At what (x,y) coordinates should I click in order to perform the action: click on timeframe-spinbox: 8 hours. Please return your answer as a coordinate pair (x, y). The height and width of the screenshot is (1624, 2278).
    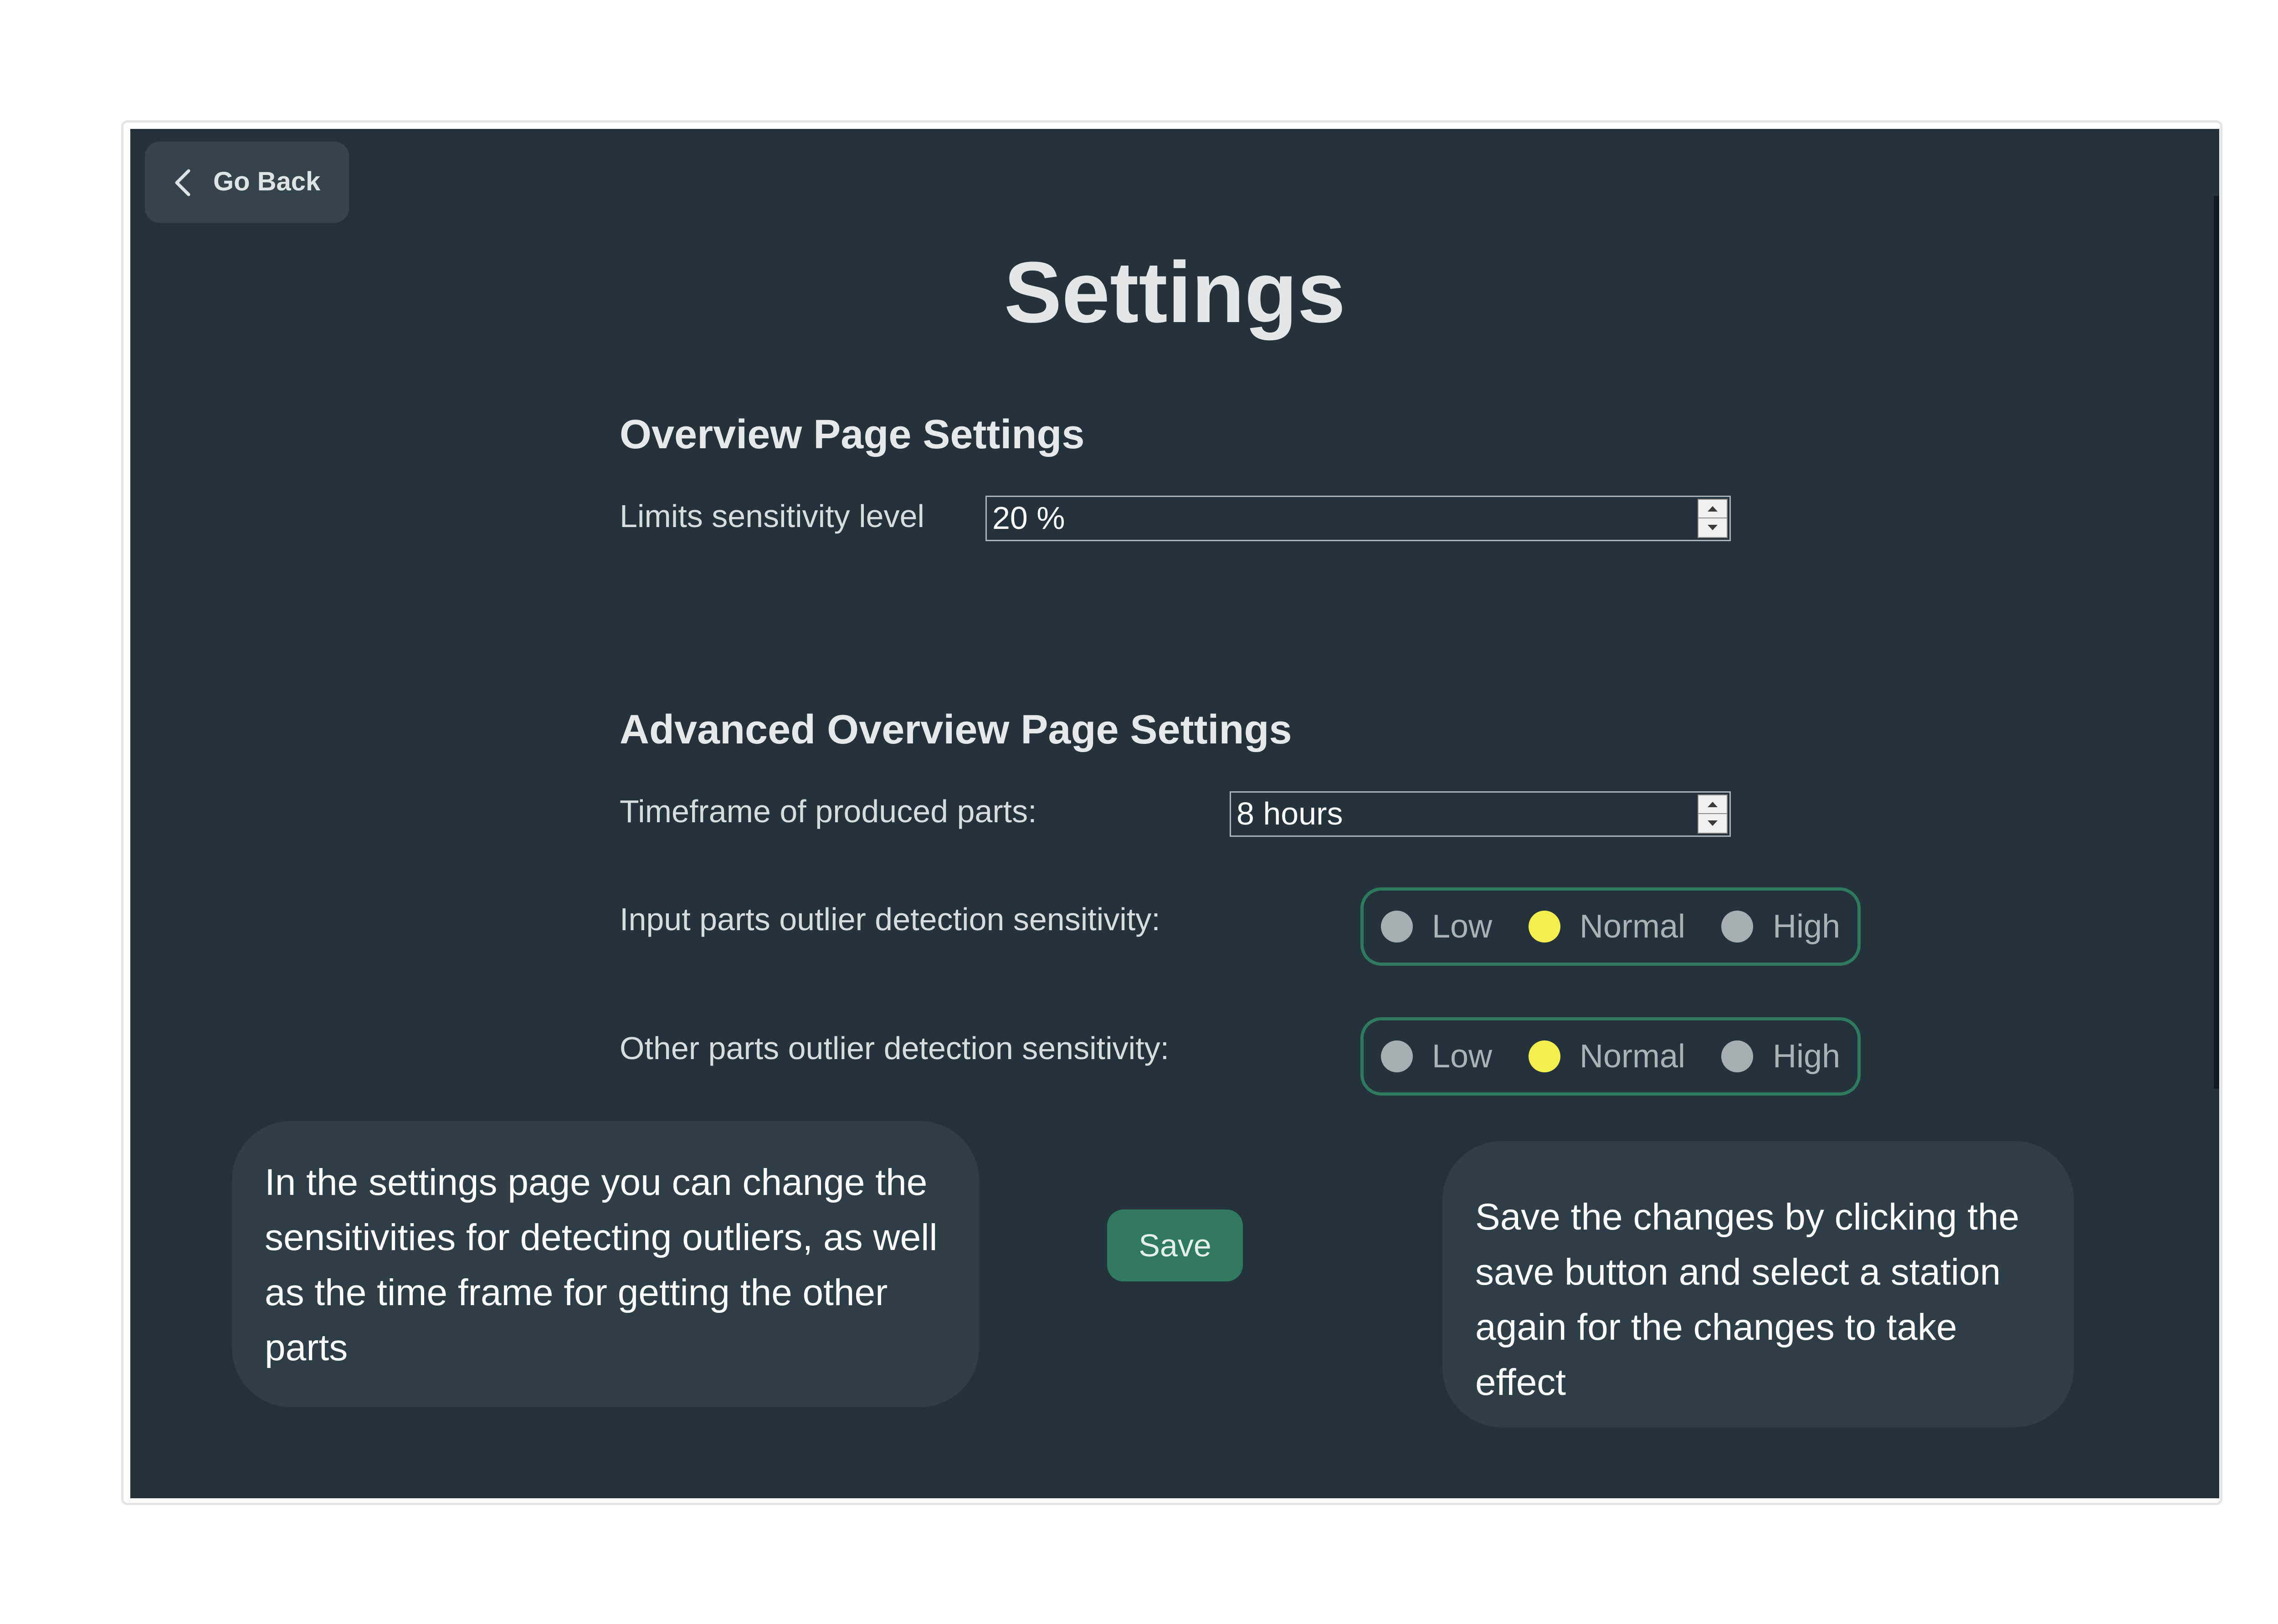
    Looking at the image, I should click on (1480, 814).